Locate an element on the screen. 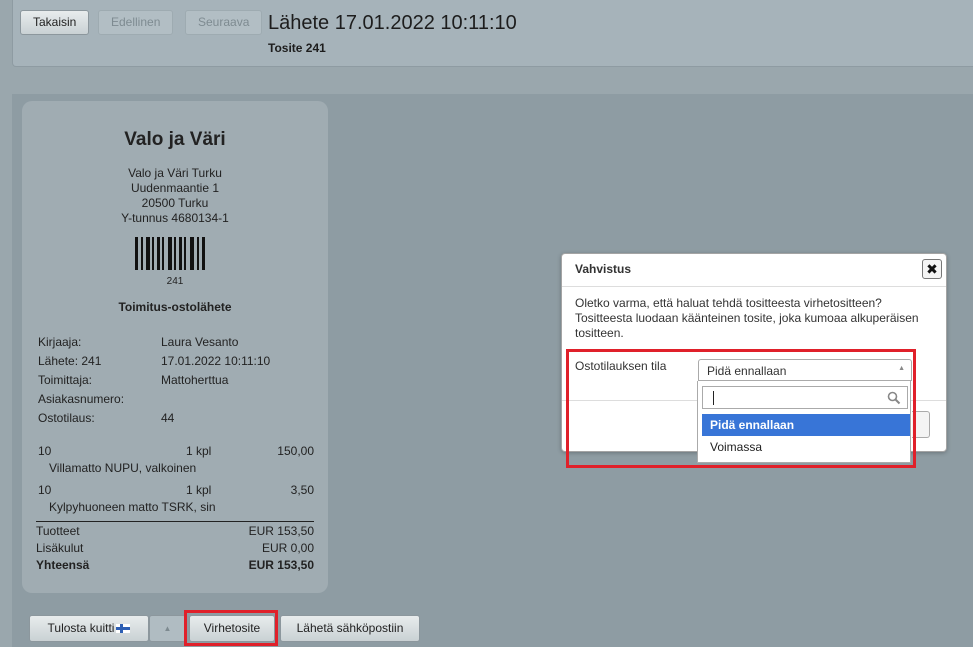 The image size is (973, 647). total-value: EUR 153,50 is located at coordinates (281, 531).